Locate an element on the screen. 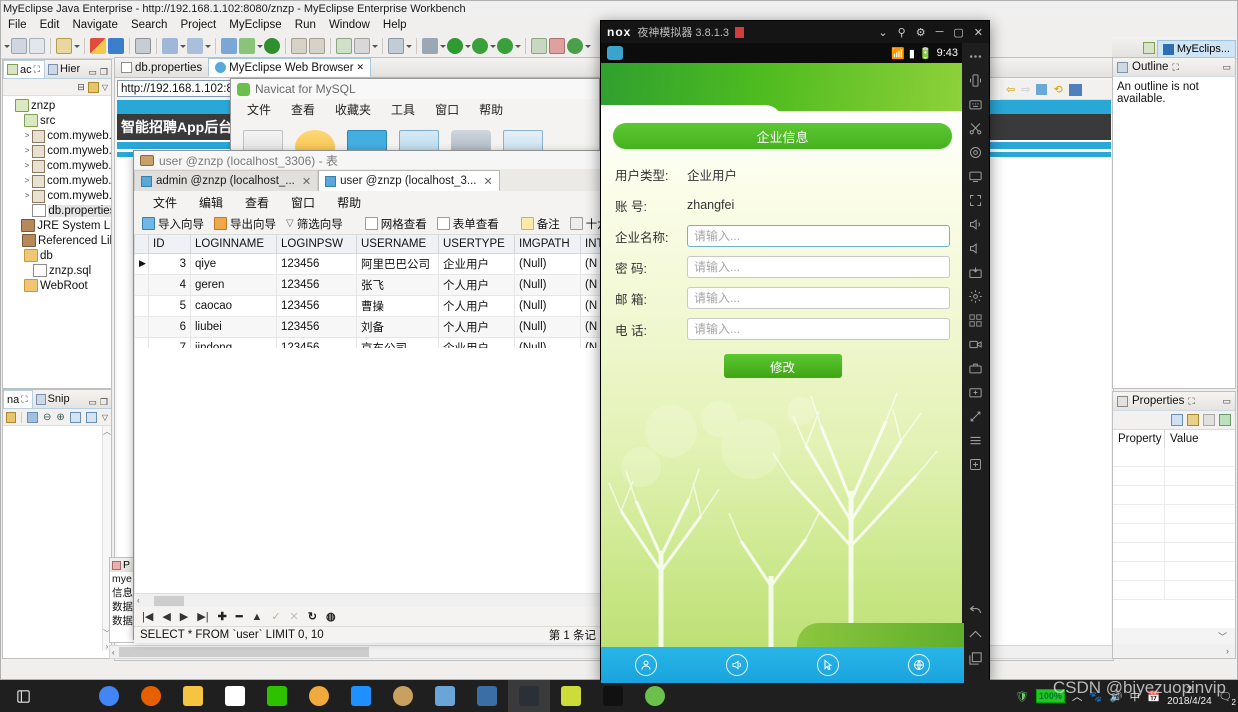  tree-item-src: src is located at coordinates (58, 120).